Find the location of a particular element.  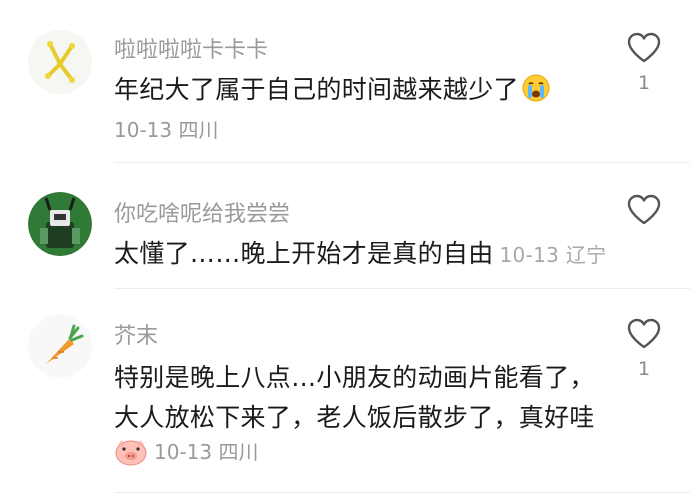

crying-emoji-icon is located at coordinates (536, 91).